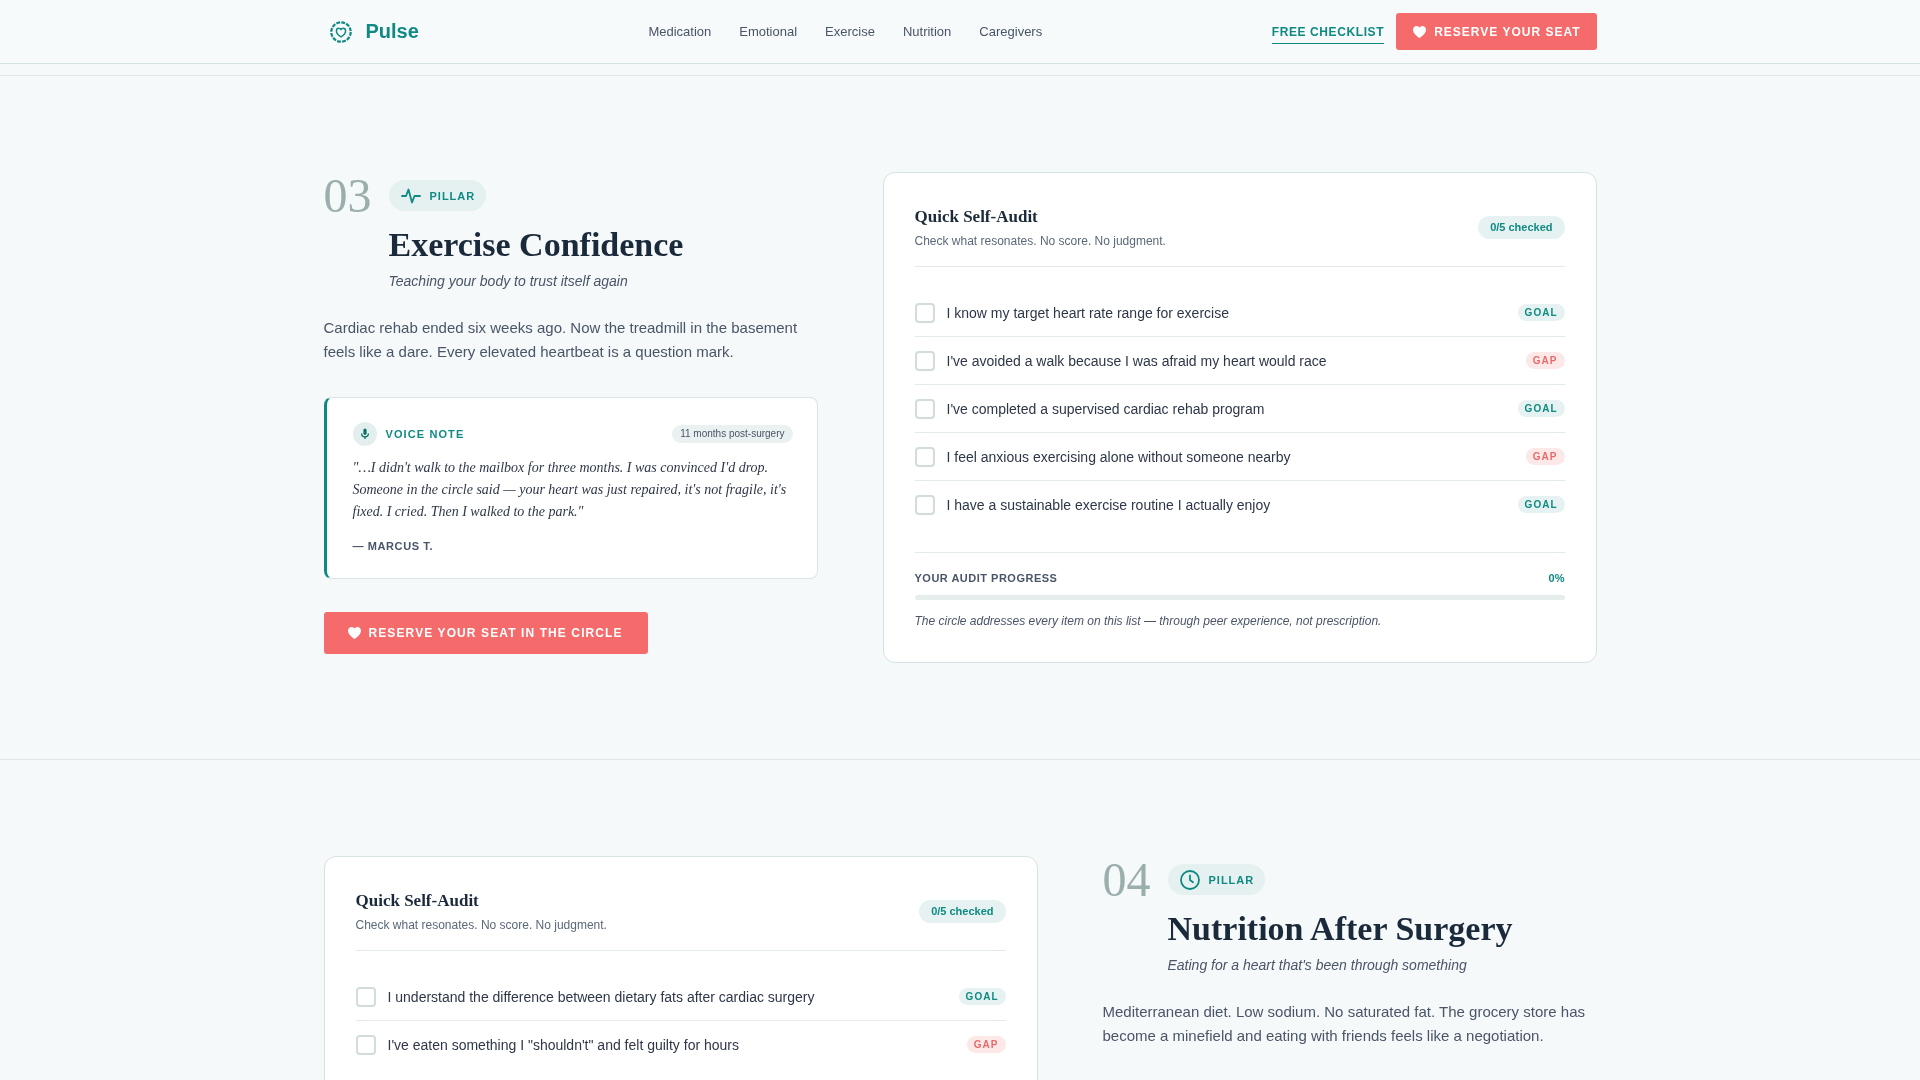 The image size is (1920, 1080). What do you see at coordinates (1317, 965) in the screenshot?
I see `section-subtitle: Eating for a heart that's been through something` at bounding box center [1317, 965].